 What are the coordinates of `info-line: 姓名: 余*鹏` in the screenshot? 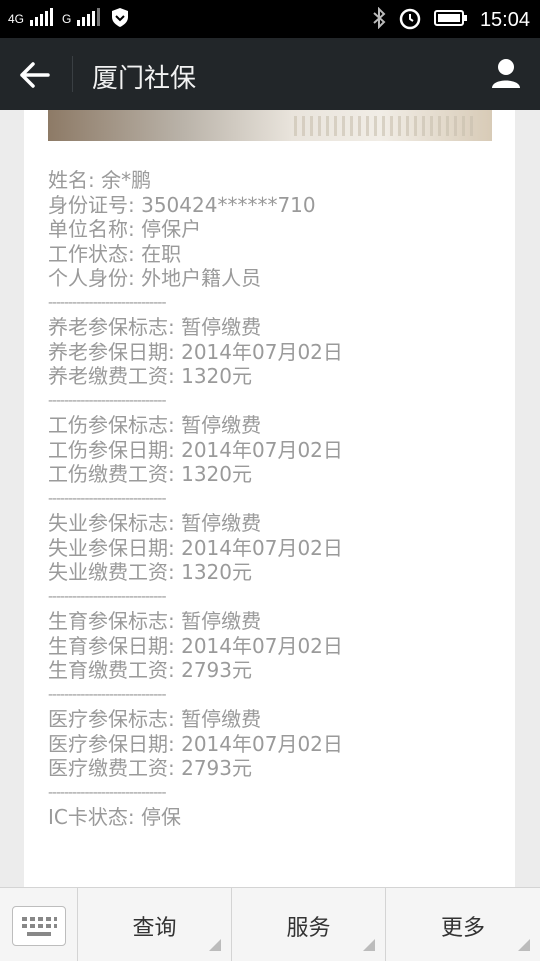 It's located at (100, 180).